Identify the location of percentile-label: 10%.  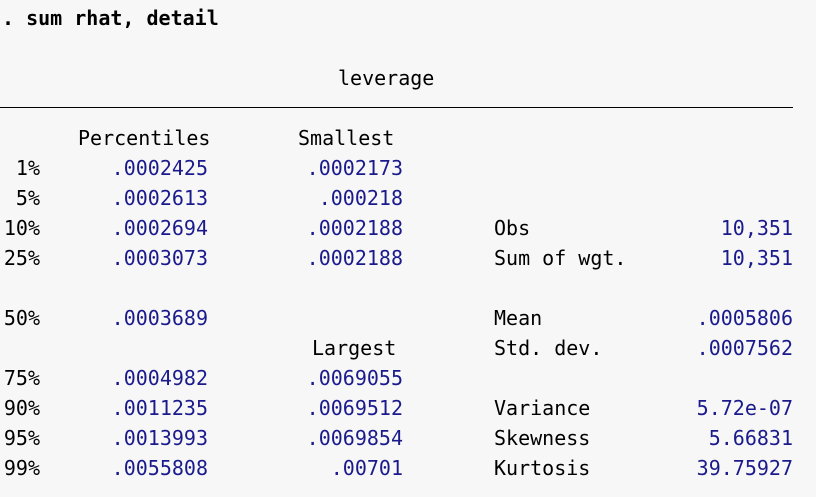
(21, 228).